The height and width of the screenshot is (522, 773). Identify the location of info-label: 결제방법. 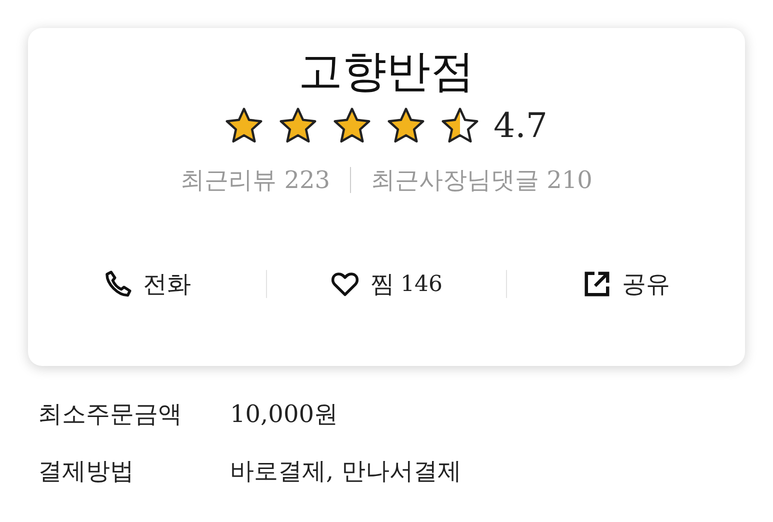
(86, 471).